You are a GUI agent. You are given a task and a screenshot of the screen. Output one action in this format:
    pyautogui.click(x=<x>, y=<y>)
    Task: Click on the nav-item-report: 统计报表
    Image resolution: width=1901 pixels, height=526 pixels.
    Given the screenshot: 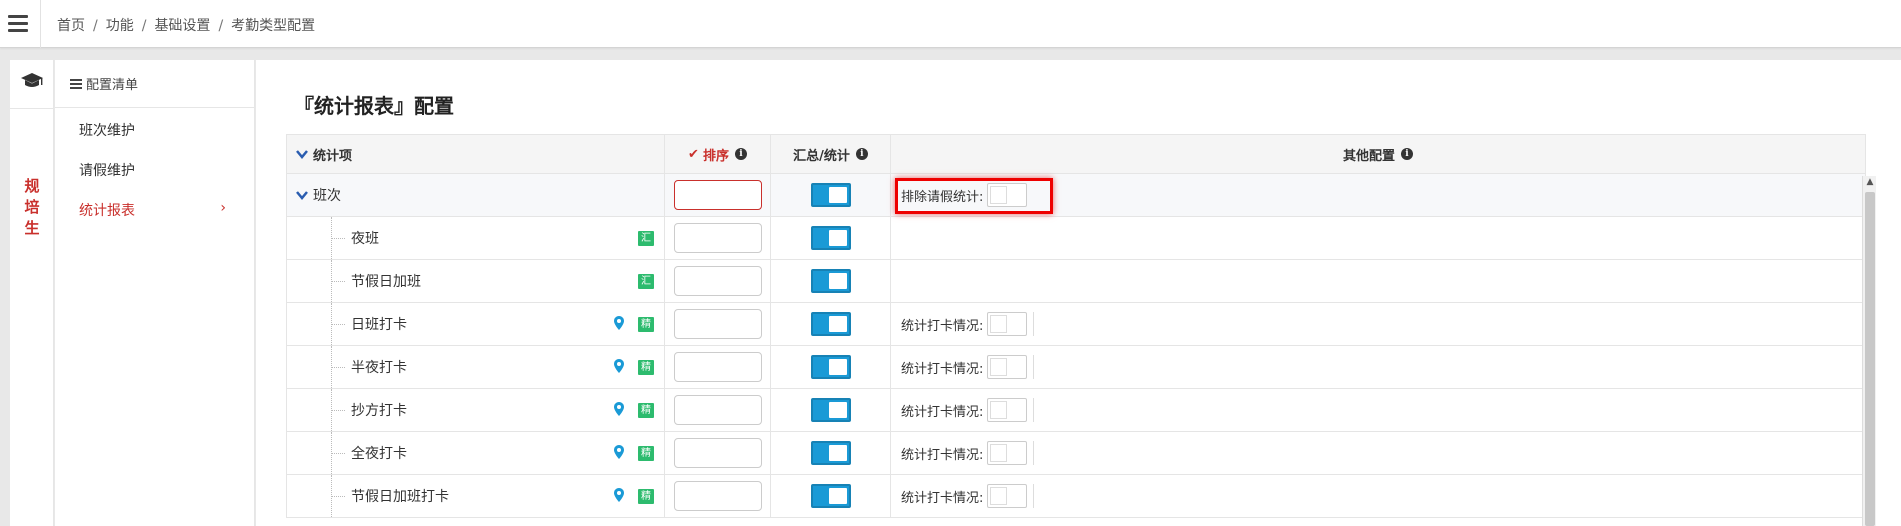 What is the action you would take?
    pyautogui.click(x=107, y=210)
    